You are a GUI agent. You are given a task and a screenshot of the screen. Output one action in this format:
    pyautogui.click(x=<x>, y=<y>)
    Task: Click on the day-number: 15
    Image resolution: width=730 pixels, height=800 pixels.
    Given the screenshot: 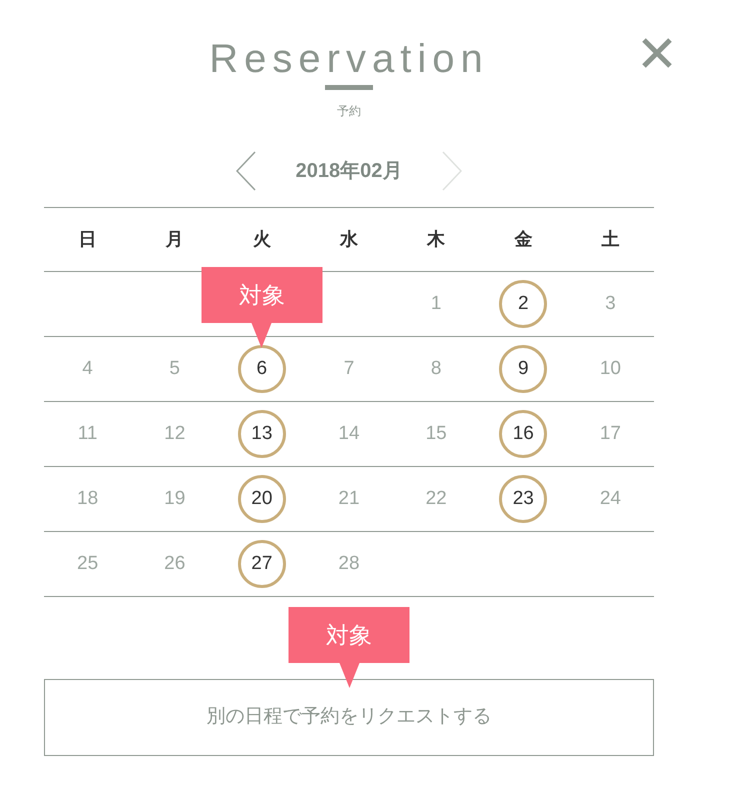 What is the action you would take?
    pyautogui.click(x=436, y=434)
    